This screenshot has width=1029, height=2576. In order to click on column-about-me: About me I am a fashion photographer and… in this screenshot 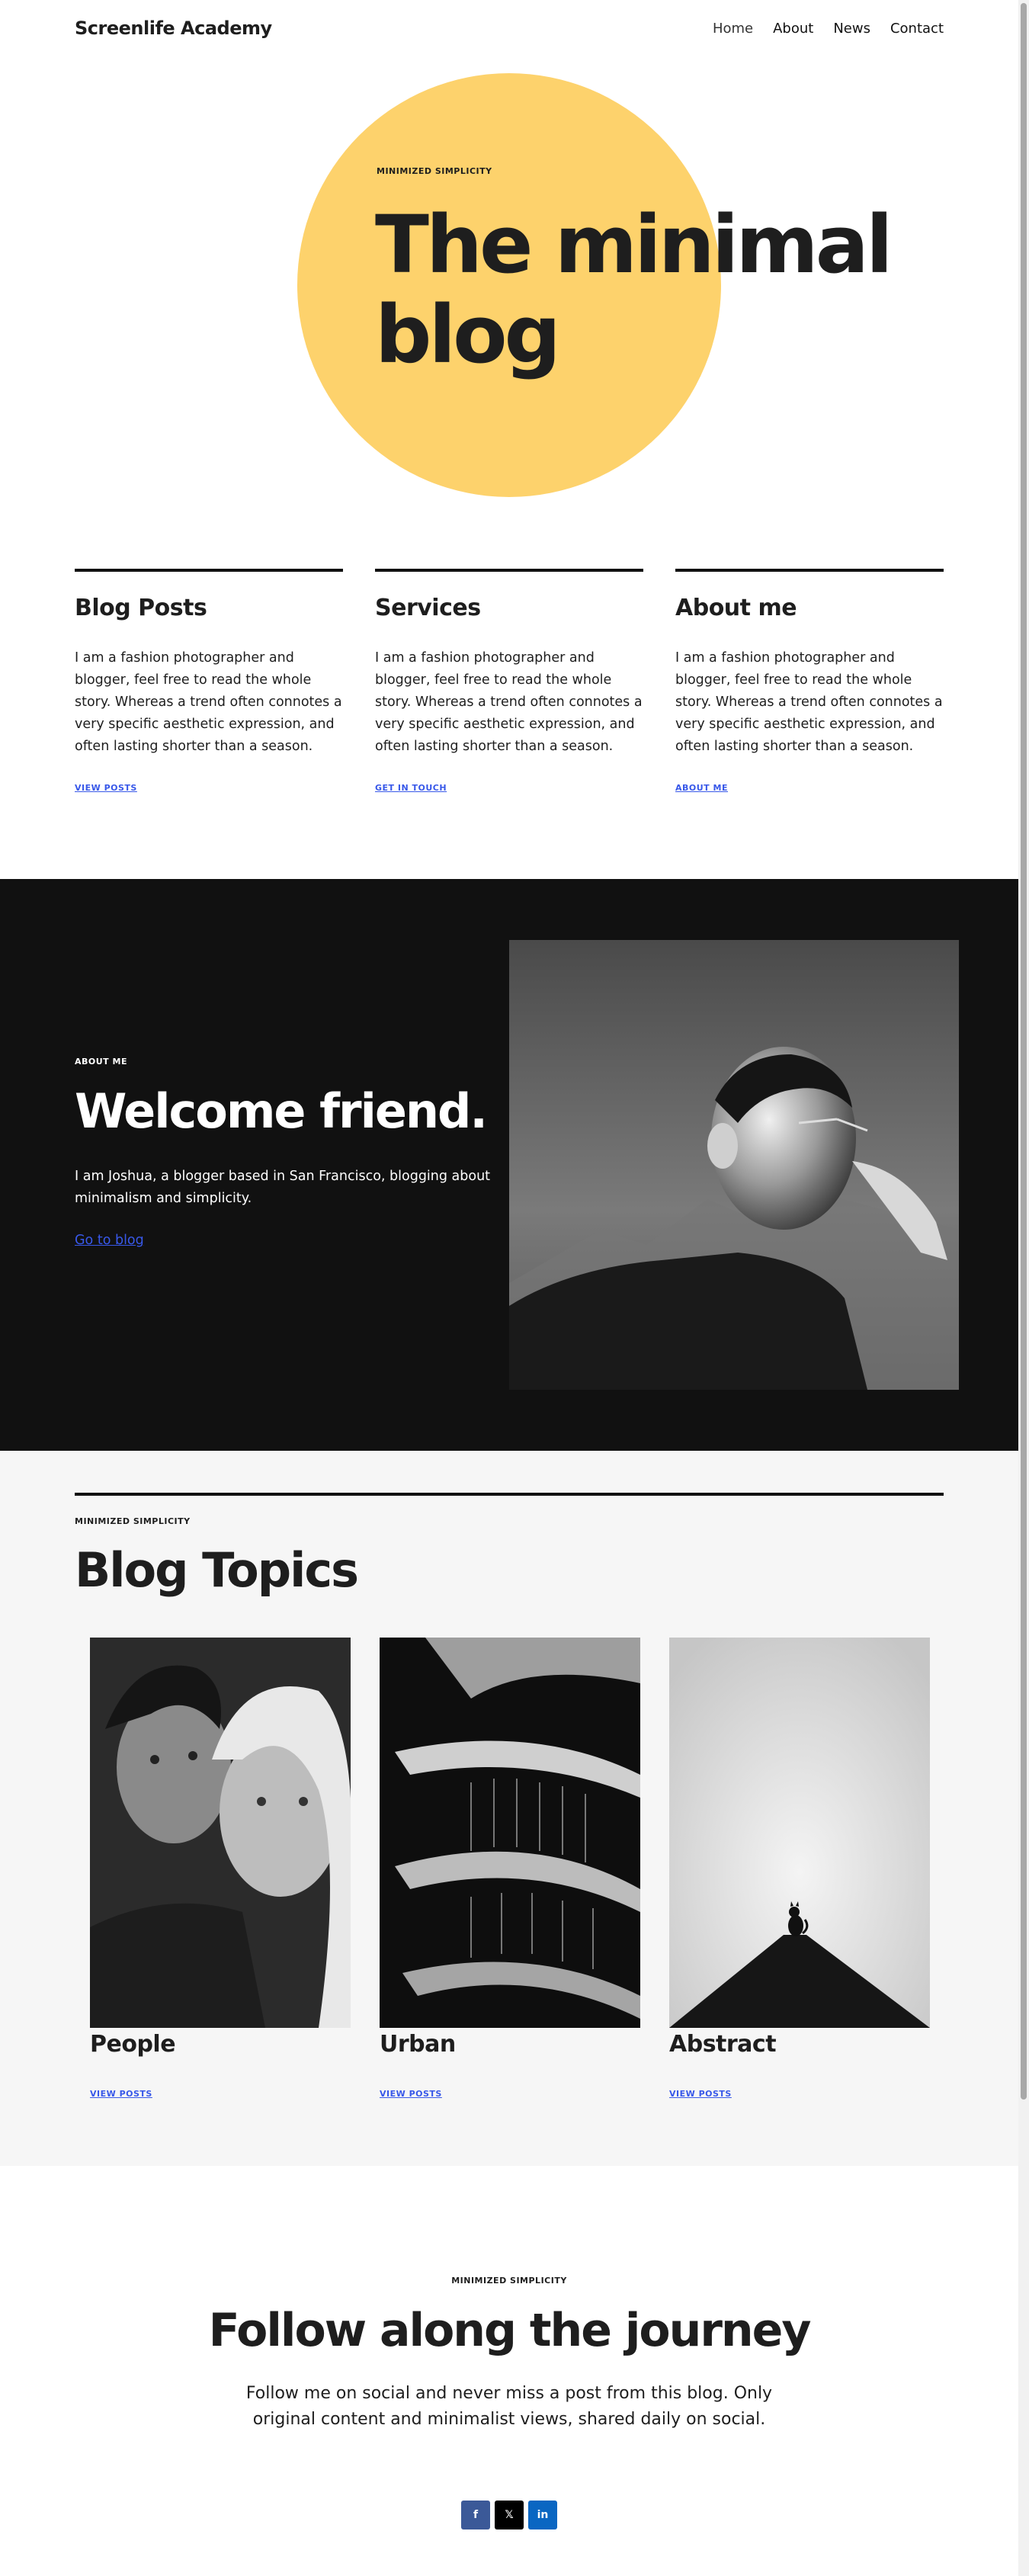, I will do `click(810, 681)`.